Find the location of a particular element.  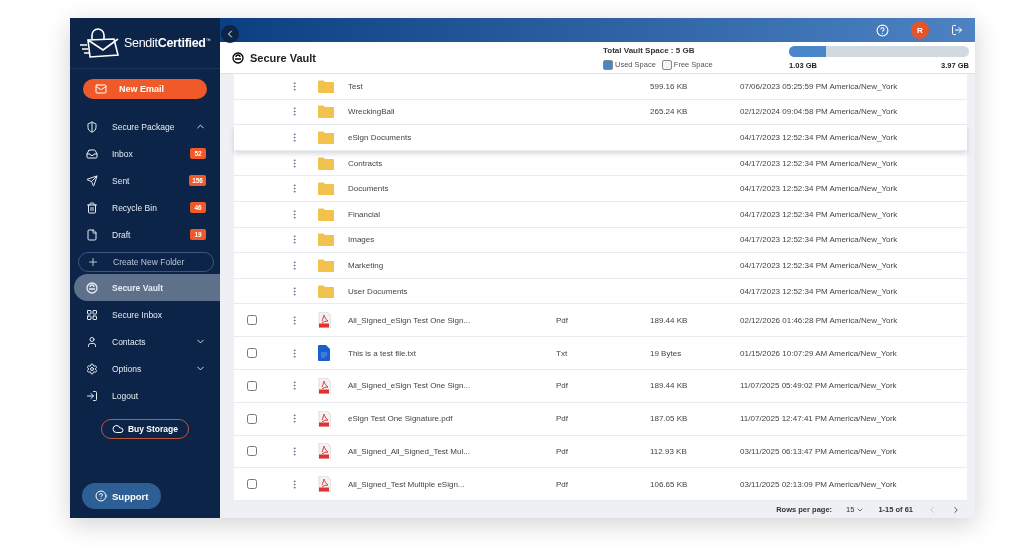

highlighted-row: eSign Documents 04/17/2023 12:52:34 PM America/New_York is located at coordinates (600, 138).